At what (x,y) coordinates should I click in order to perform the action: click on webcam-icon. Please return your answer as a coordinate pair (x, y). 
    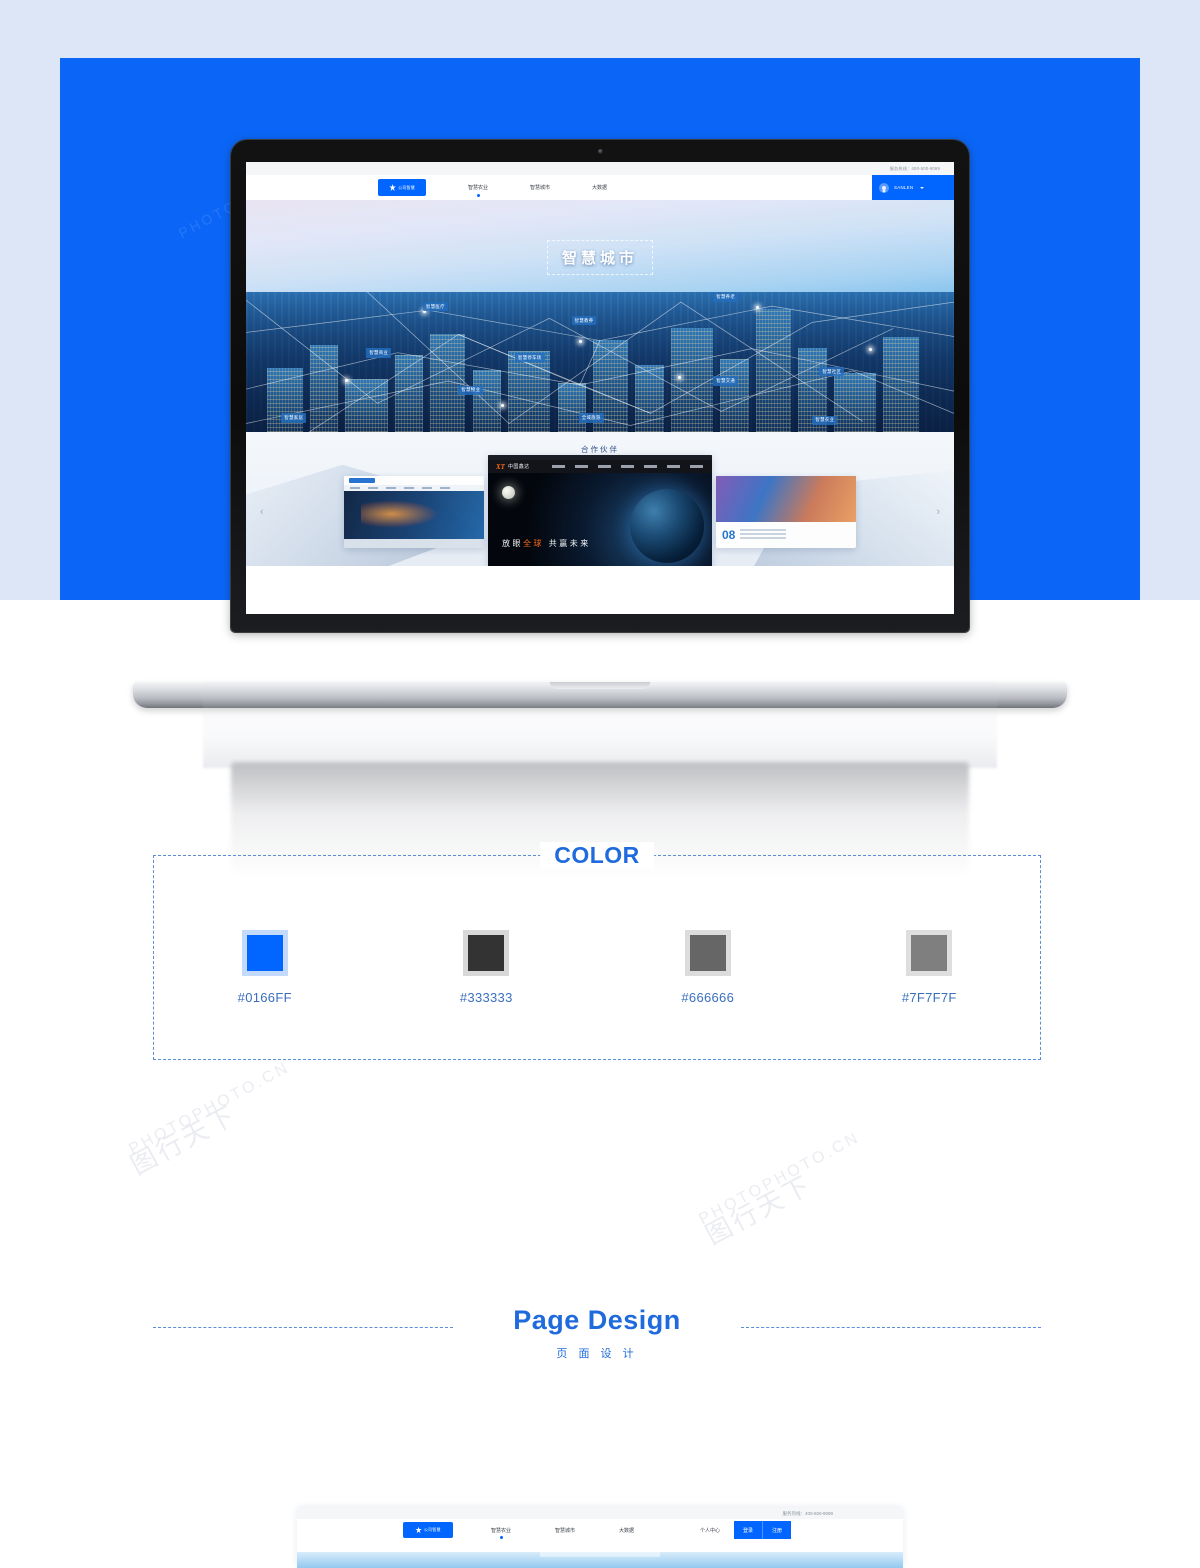
    Looking at the image, I should click on (600, 151).